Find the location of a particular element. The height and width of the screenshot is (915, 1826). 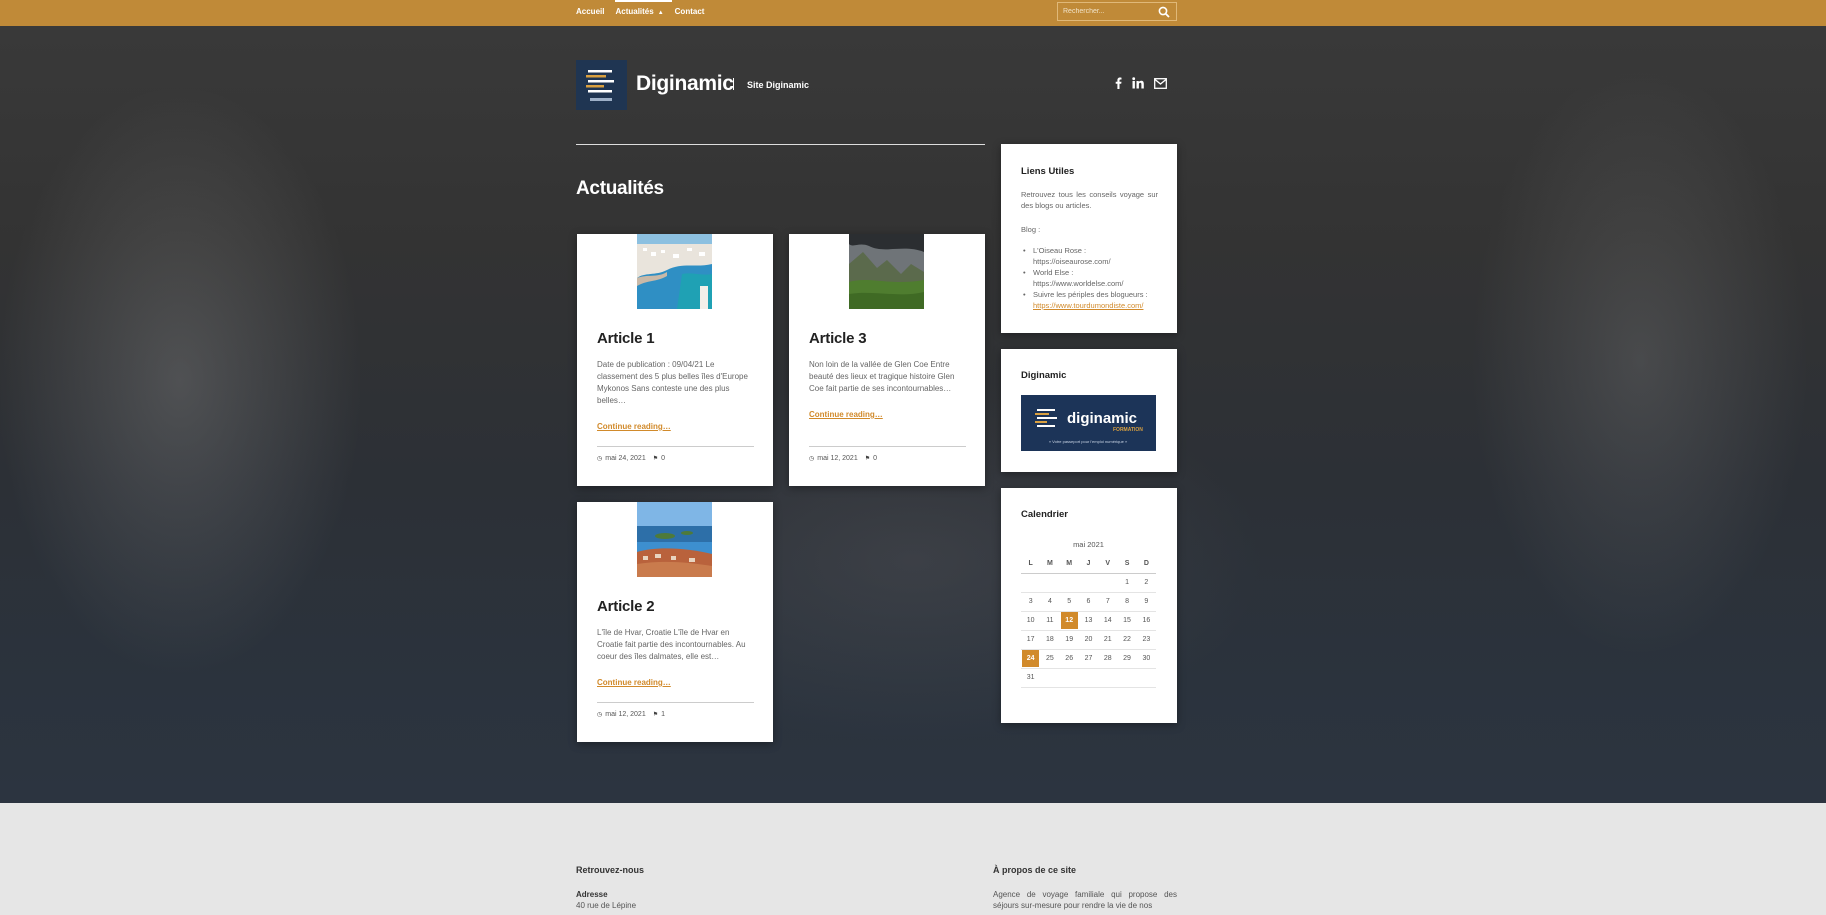

calendar-day: 30 is located at coordinates (1146, 659).